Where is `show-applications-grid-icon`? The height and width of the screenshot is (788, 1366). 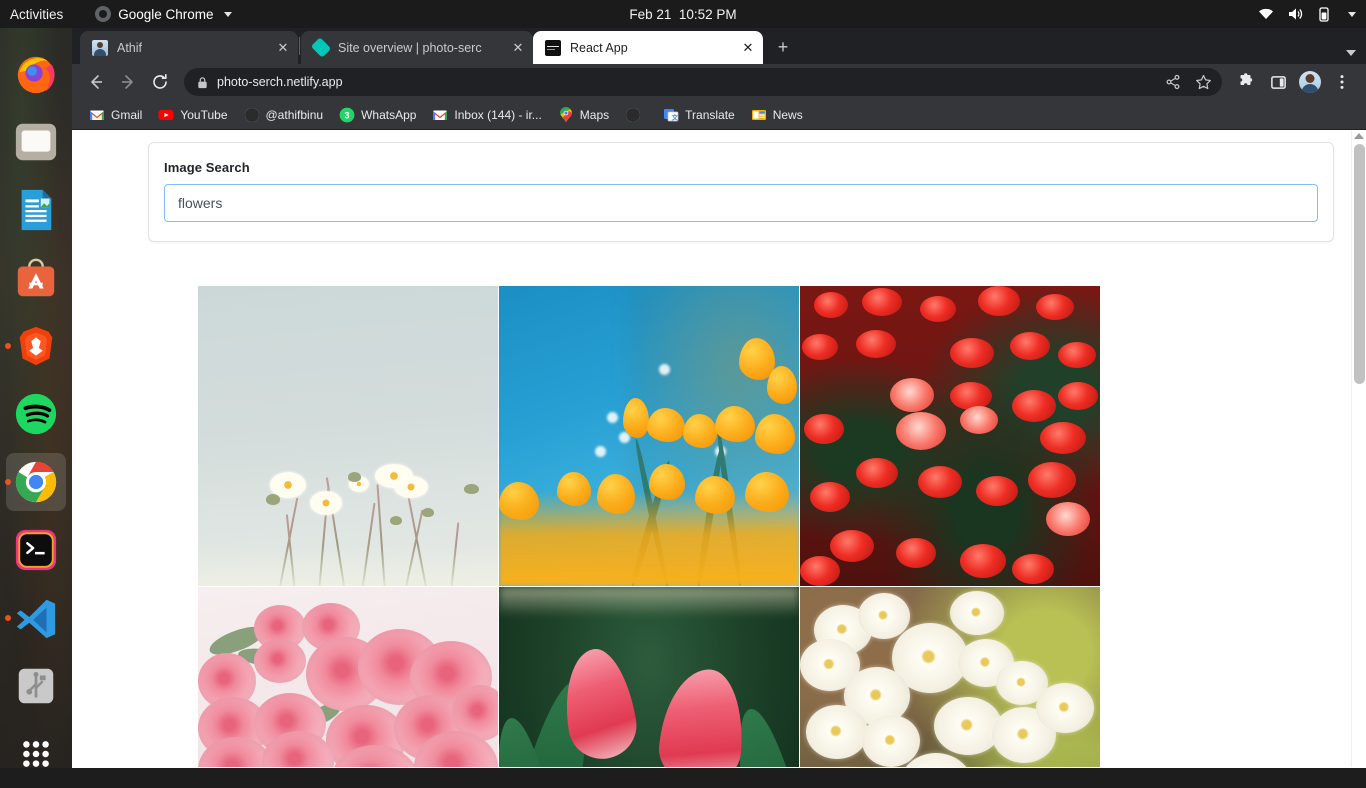
show-applications-grid-icon is located at coordinates (36, 754).